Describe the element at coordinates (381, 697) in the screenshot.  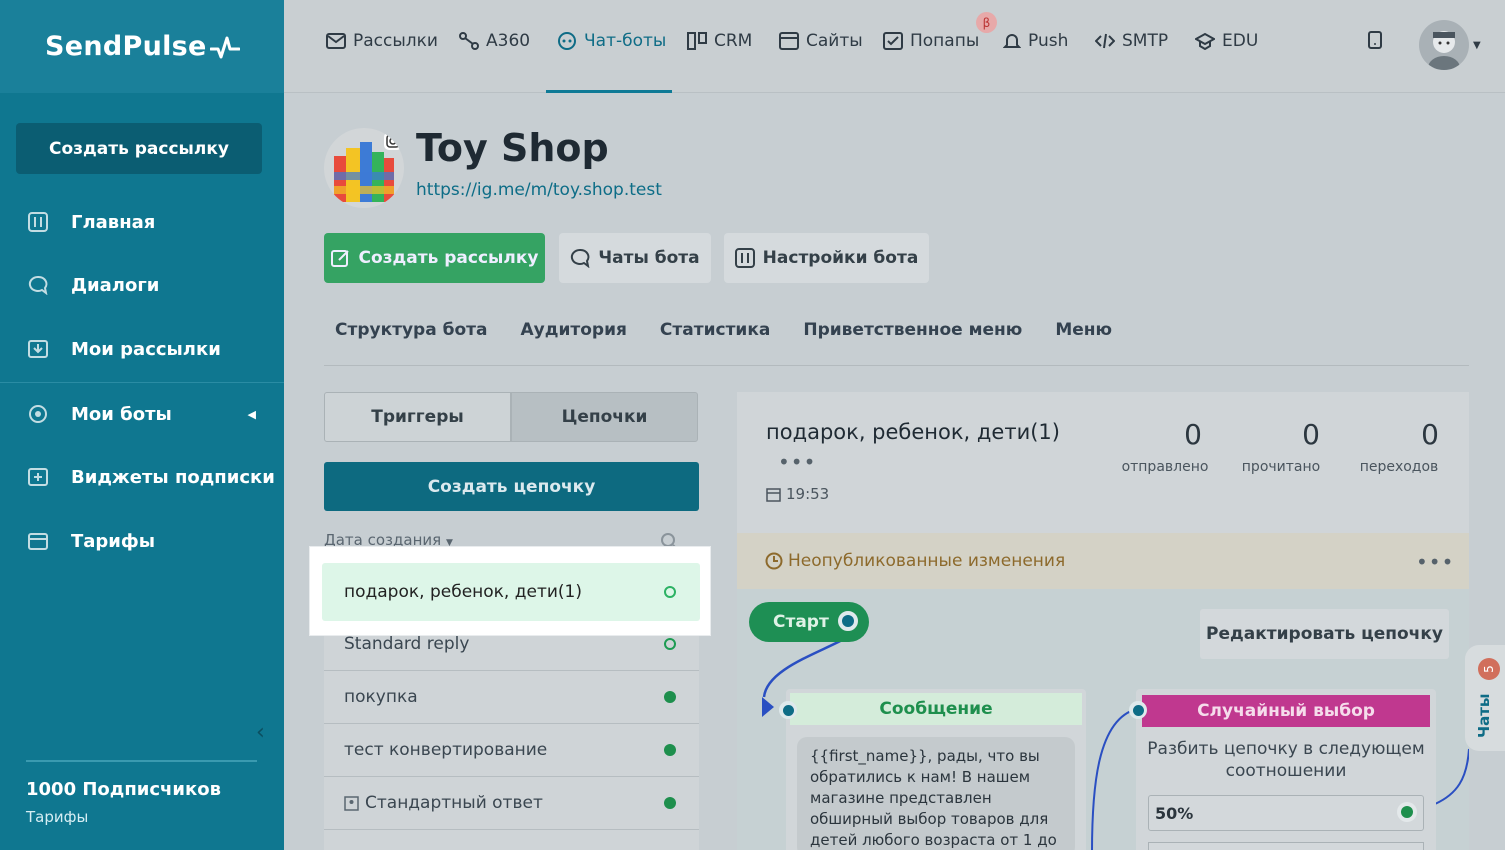
I see `chain-name: покупка` at that location.